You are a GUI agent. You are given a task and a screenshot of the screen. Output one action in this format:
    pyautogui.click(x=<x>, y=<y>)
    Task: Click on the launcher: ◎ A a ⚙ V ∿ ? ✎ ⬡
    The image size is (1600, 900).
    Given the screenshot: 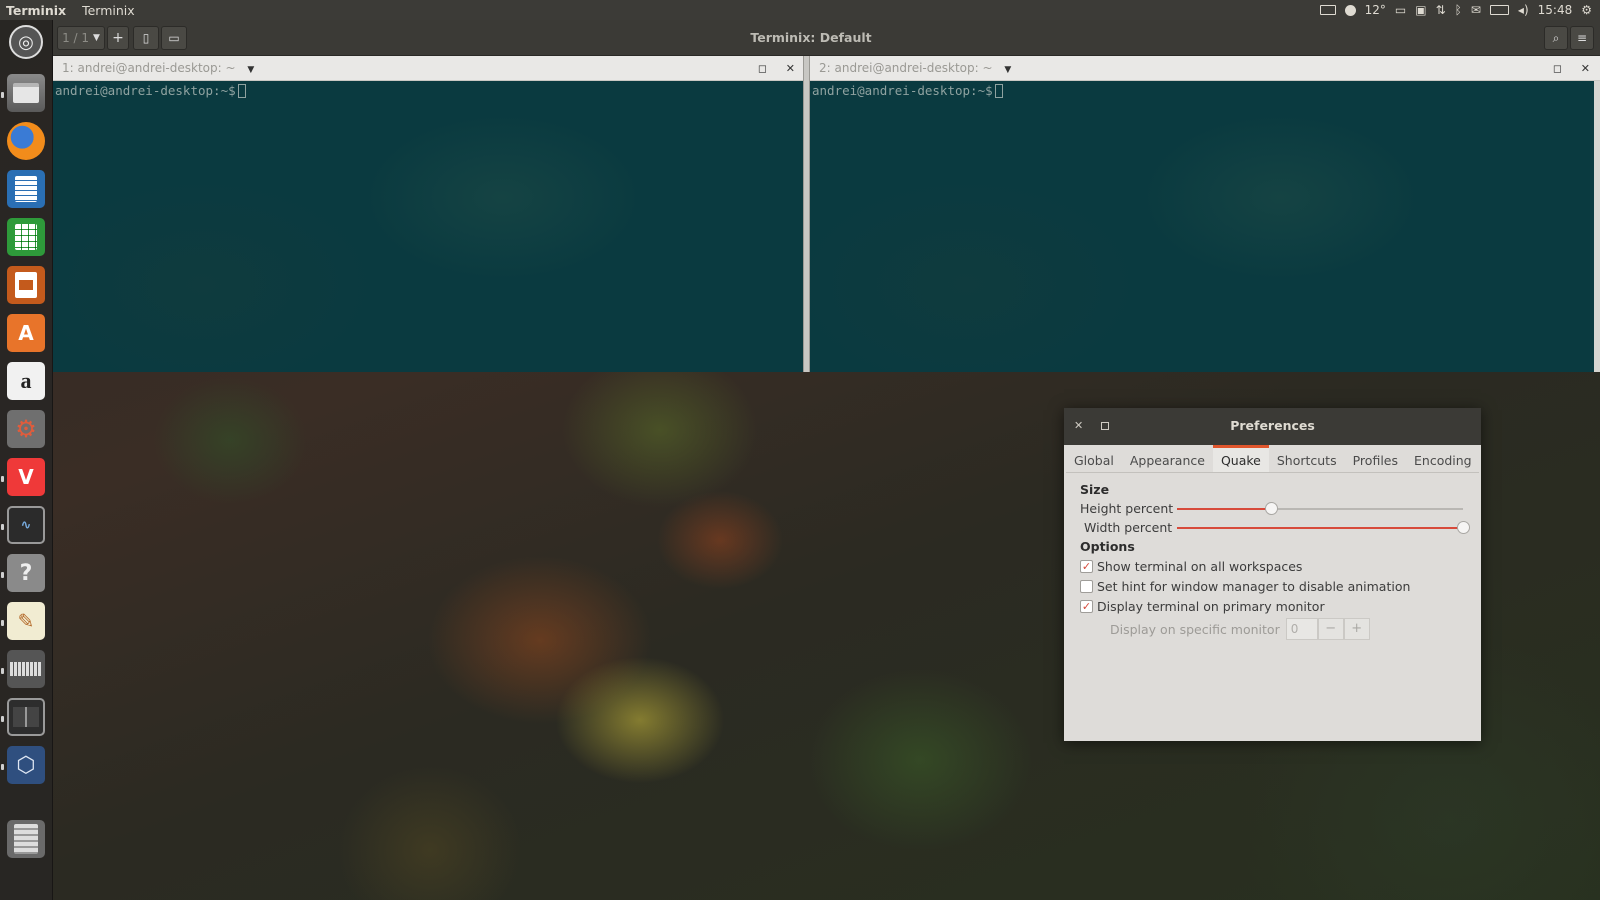 What is the action you would take?
    pyautogui.click(x=26, y=460)
    